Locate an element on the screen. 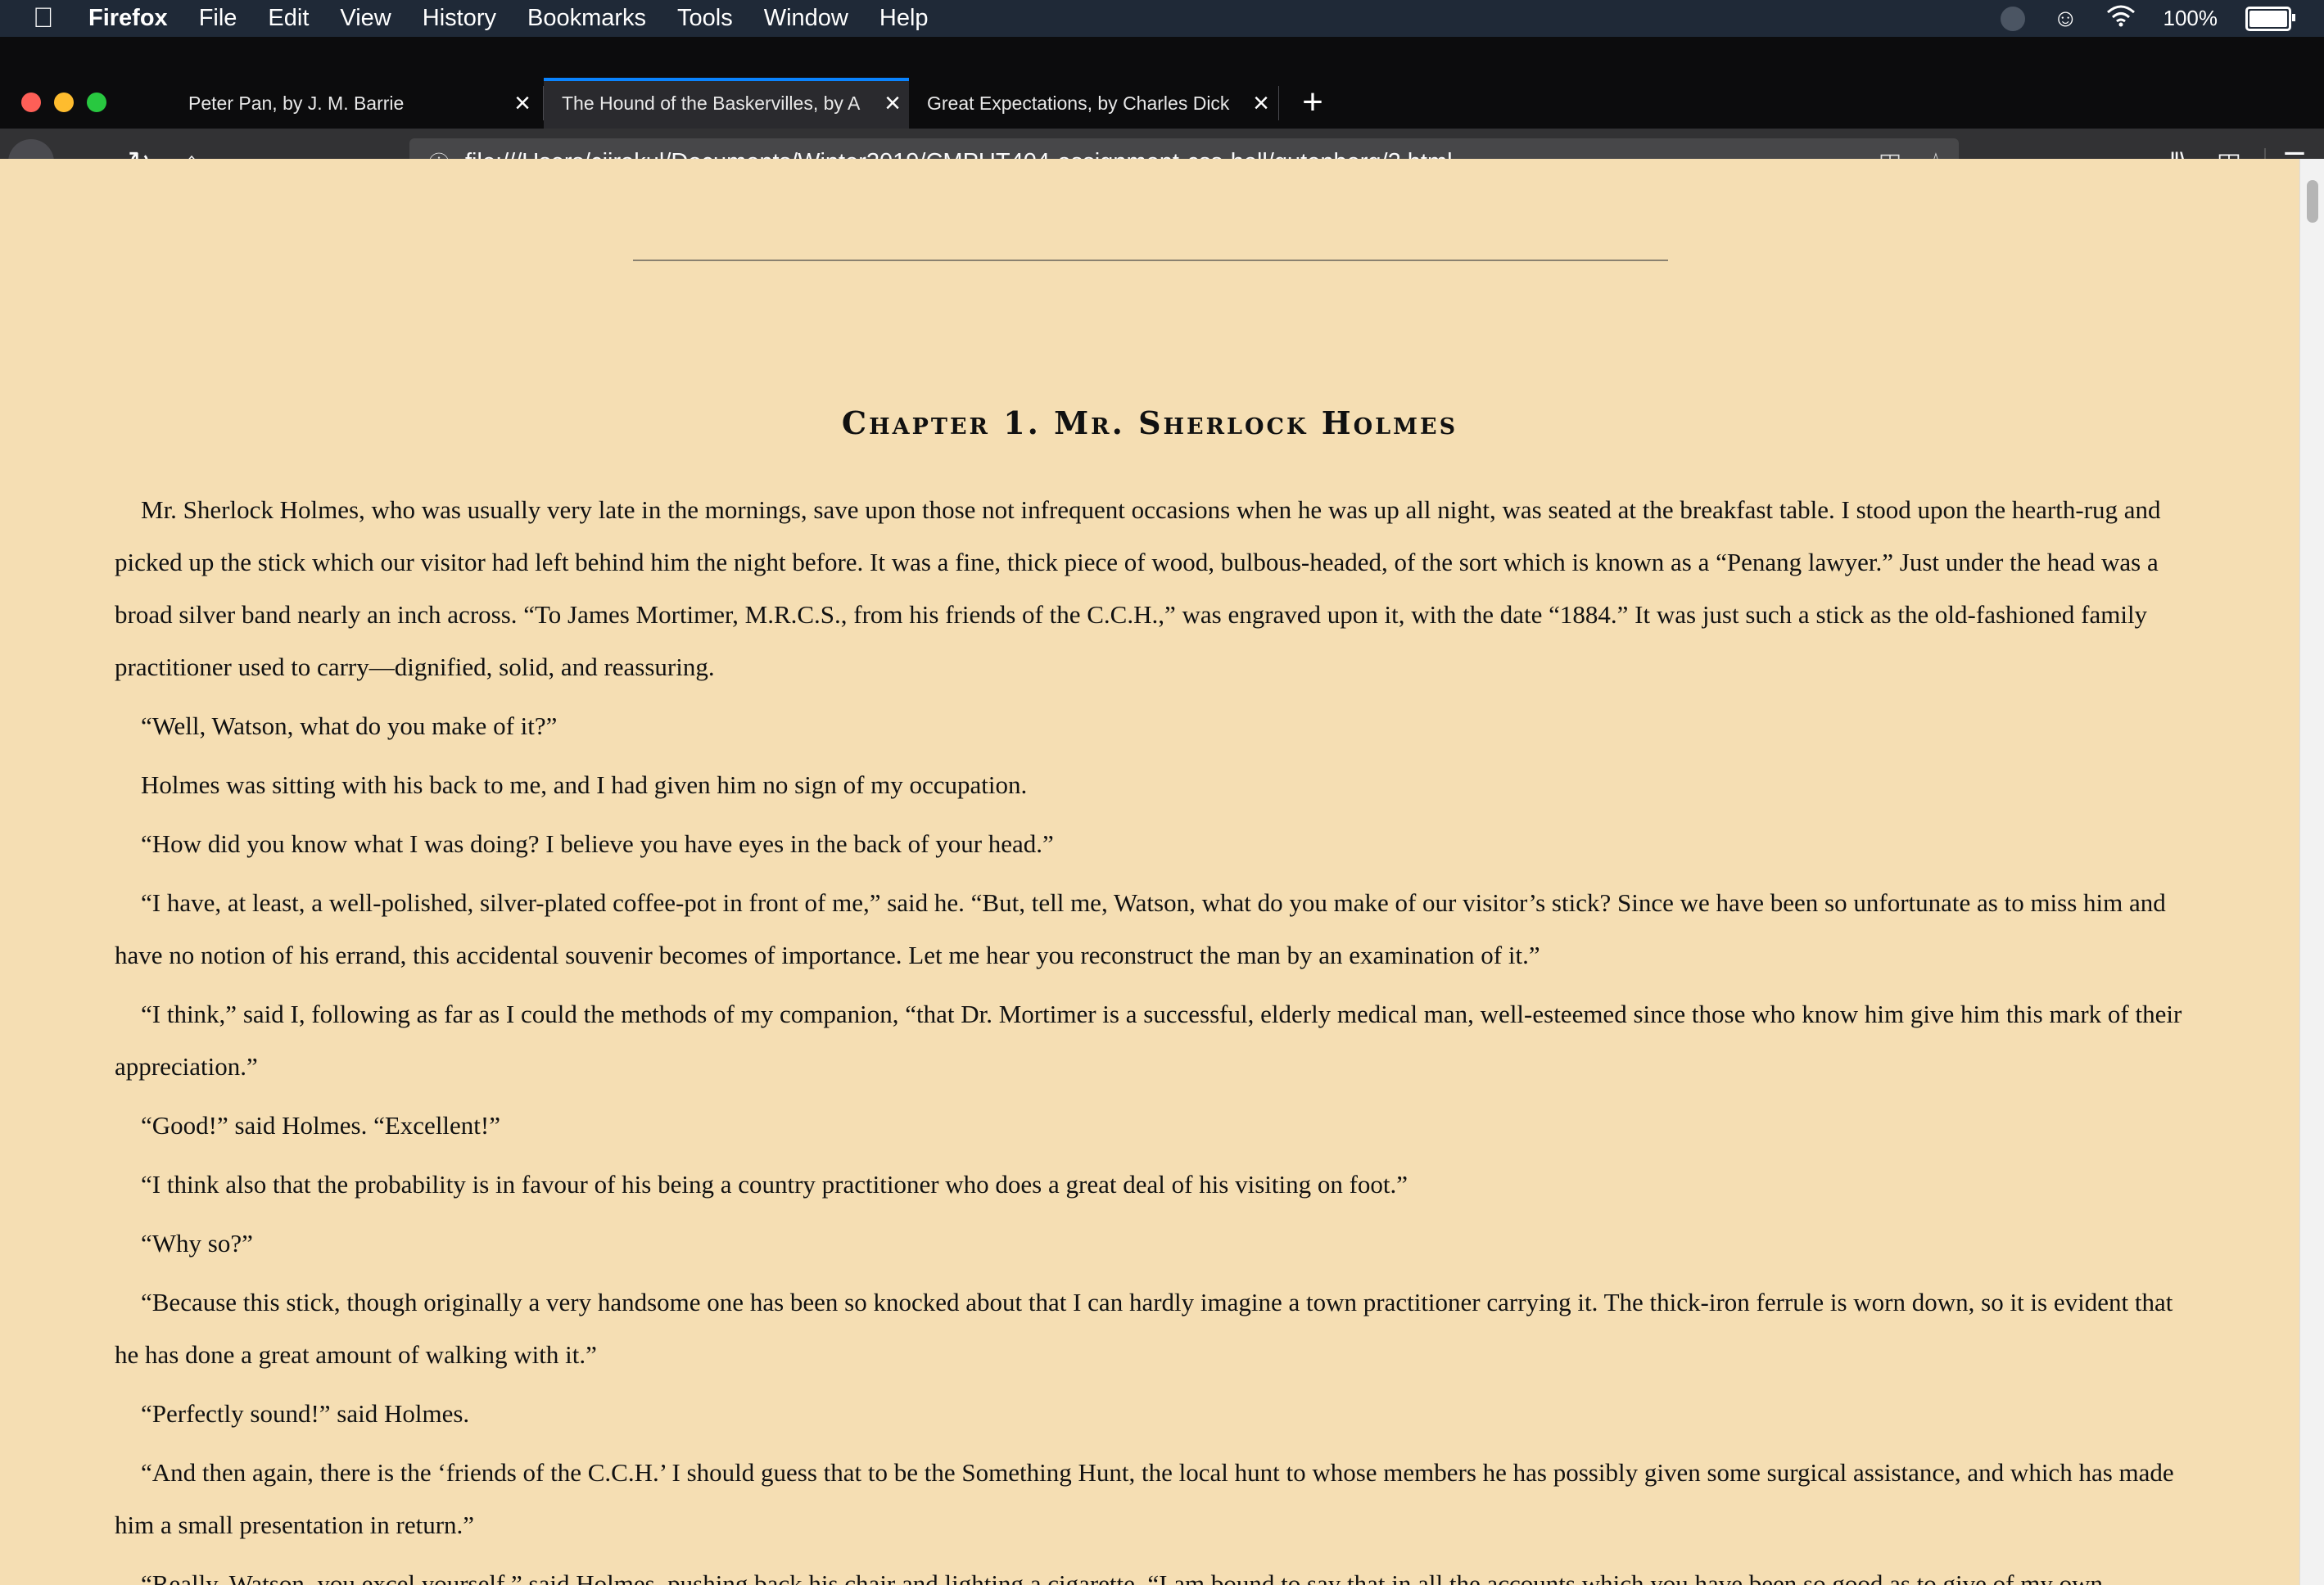 This screenshot has height=1585, width=2324. tab-title: The Hound of the Baskervilles, by A is located at coordinates (712, 103).